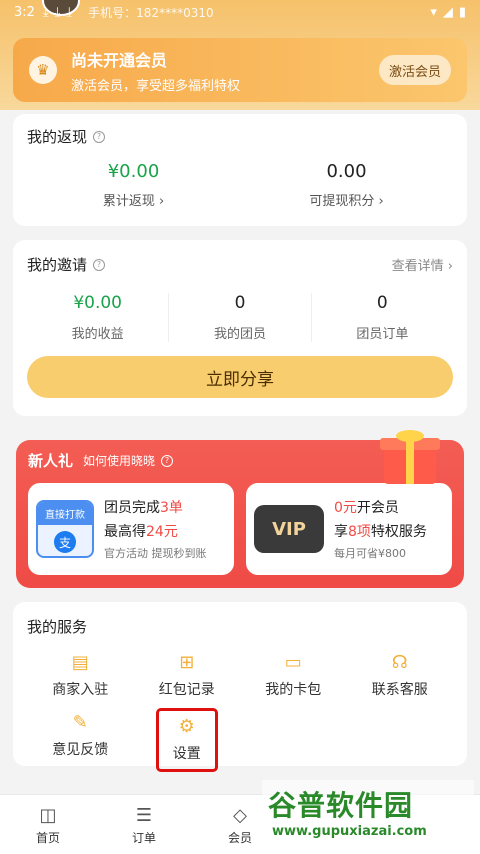 The width and height of the screenshot is (480, 854). I want to click on headset-icon: ☊, so click(399, 662).